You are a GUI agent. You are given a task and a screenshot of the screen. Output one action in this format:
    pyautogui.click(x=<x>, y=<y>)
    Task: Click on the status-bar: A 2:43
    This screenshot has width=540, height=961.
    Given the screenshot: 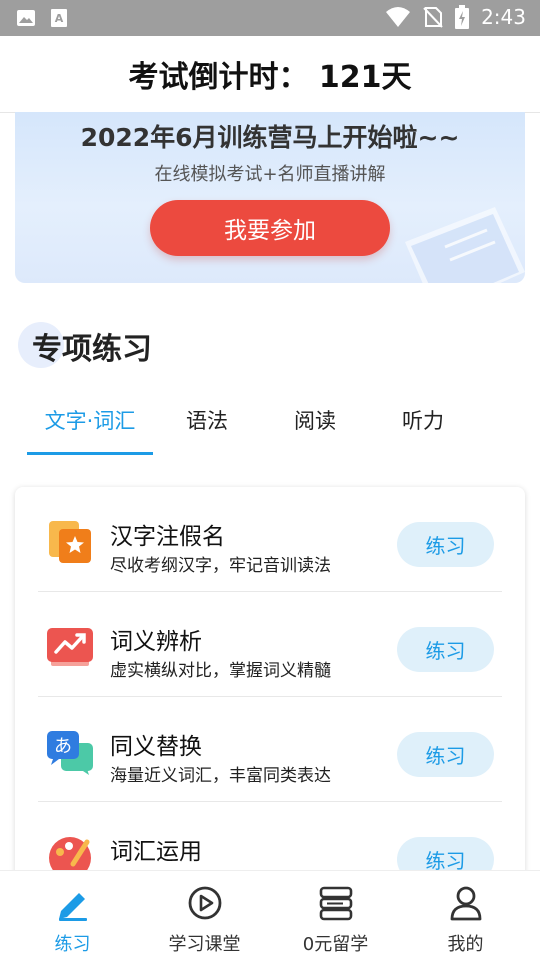 What is the action you would take?
    pyautogui.click(x=270, y=18)
    